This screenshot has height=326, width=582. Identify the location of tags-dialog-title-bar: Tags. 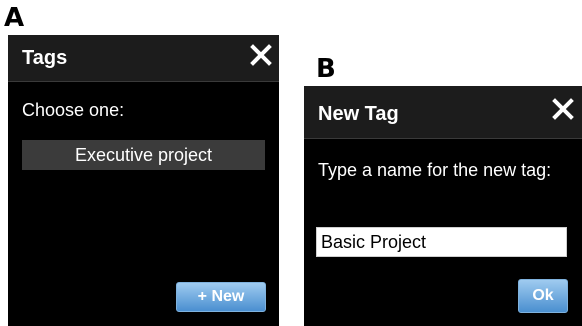
(143, 58).